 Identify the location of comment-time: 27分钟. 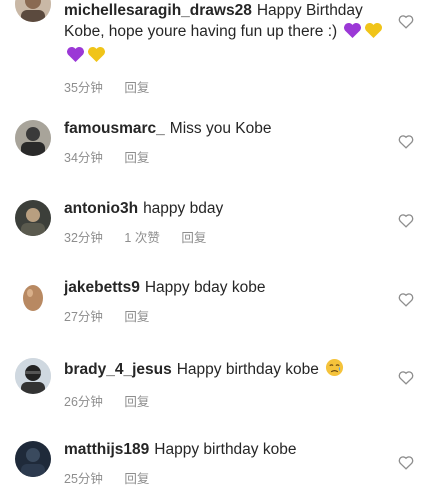
(83, 317).